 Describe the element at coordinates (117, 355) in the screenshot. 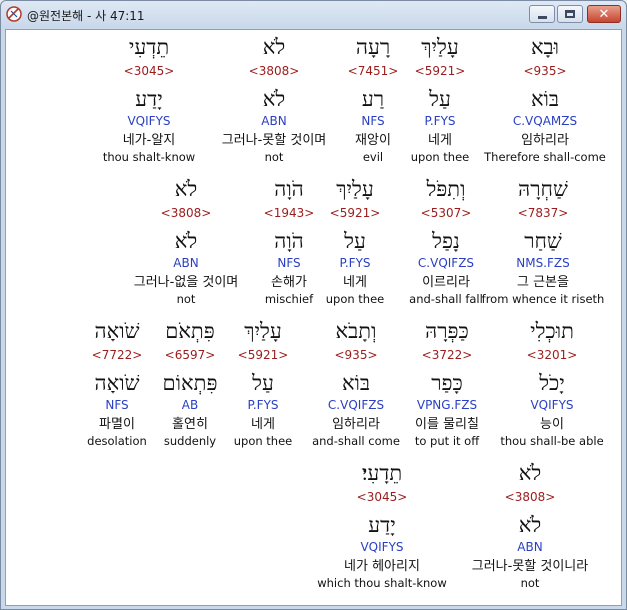

I see `strong-number: <7722>` at that location.